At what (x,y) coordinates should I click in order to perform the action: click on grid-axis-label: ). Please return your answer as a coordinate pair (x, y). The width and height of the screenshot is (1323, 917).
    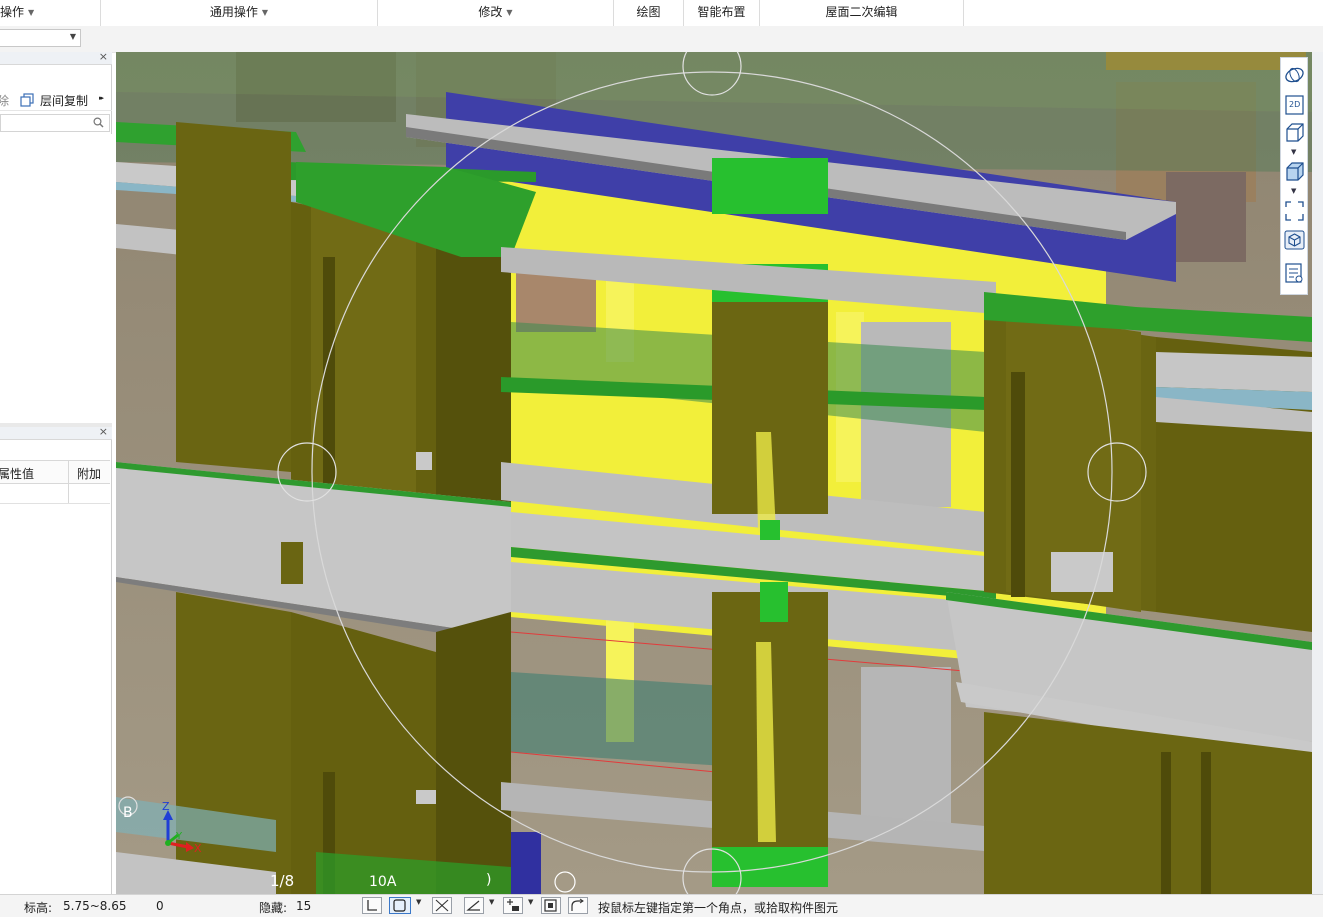
    Looking at the image, I should click on (489, 880).